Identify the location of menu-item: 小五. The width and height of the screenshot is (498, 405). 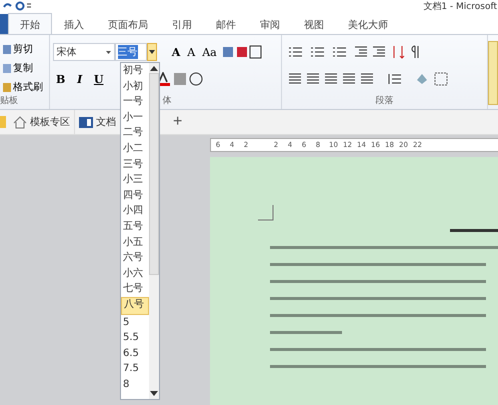
(135, 242).